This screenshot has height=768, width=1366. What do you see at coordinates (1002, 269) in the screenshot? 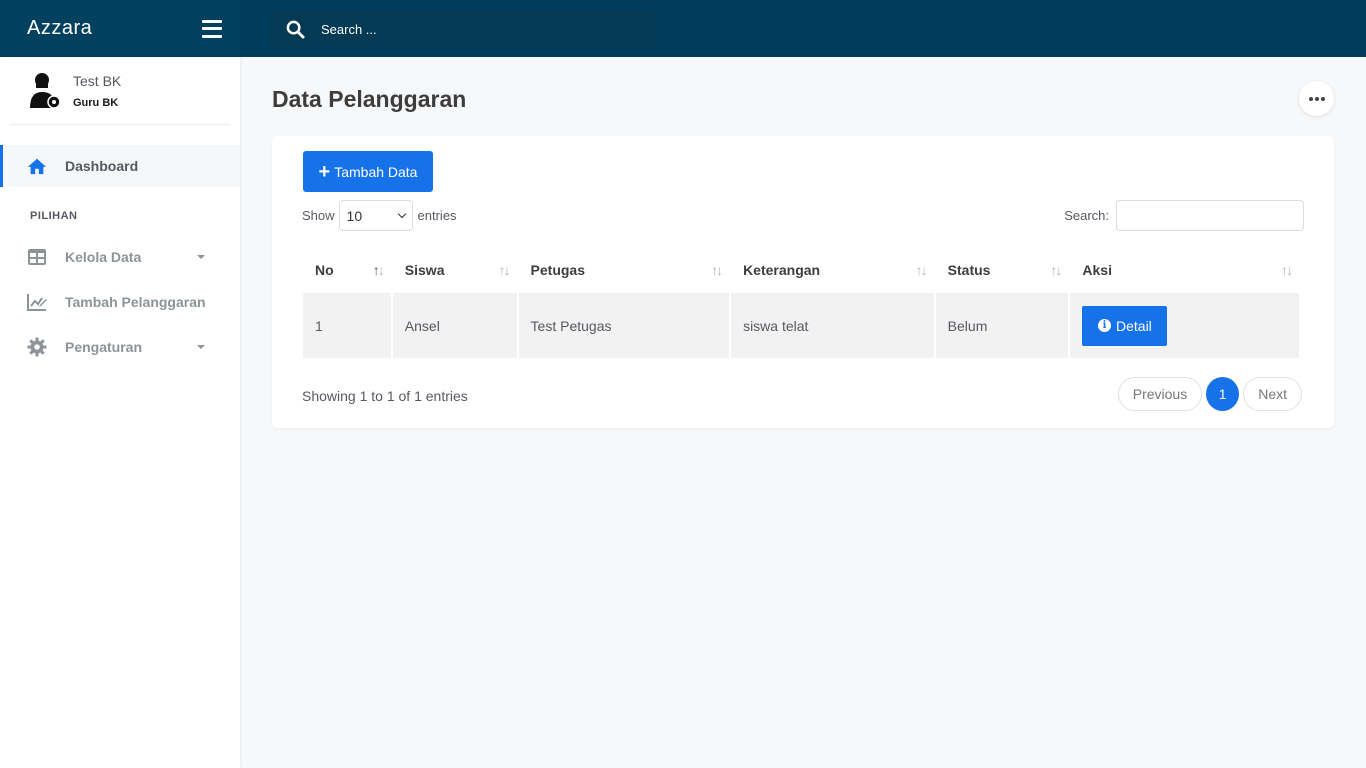
I see `column-header-status: Status ↑↓` at bounding box center [1002, 269].